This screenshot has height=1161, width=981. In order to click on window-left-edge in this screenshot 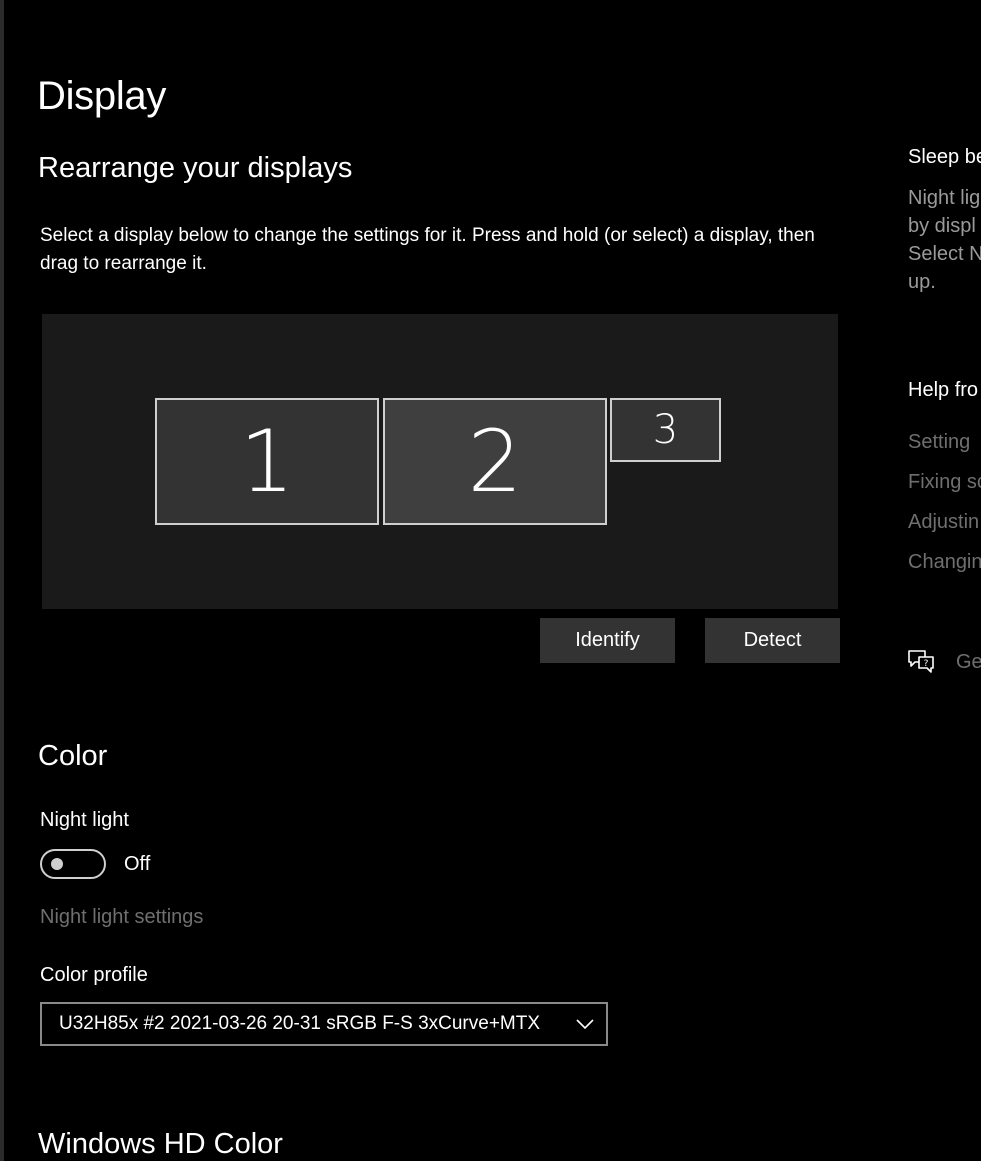, I will do `click(2, 580)`.